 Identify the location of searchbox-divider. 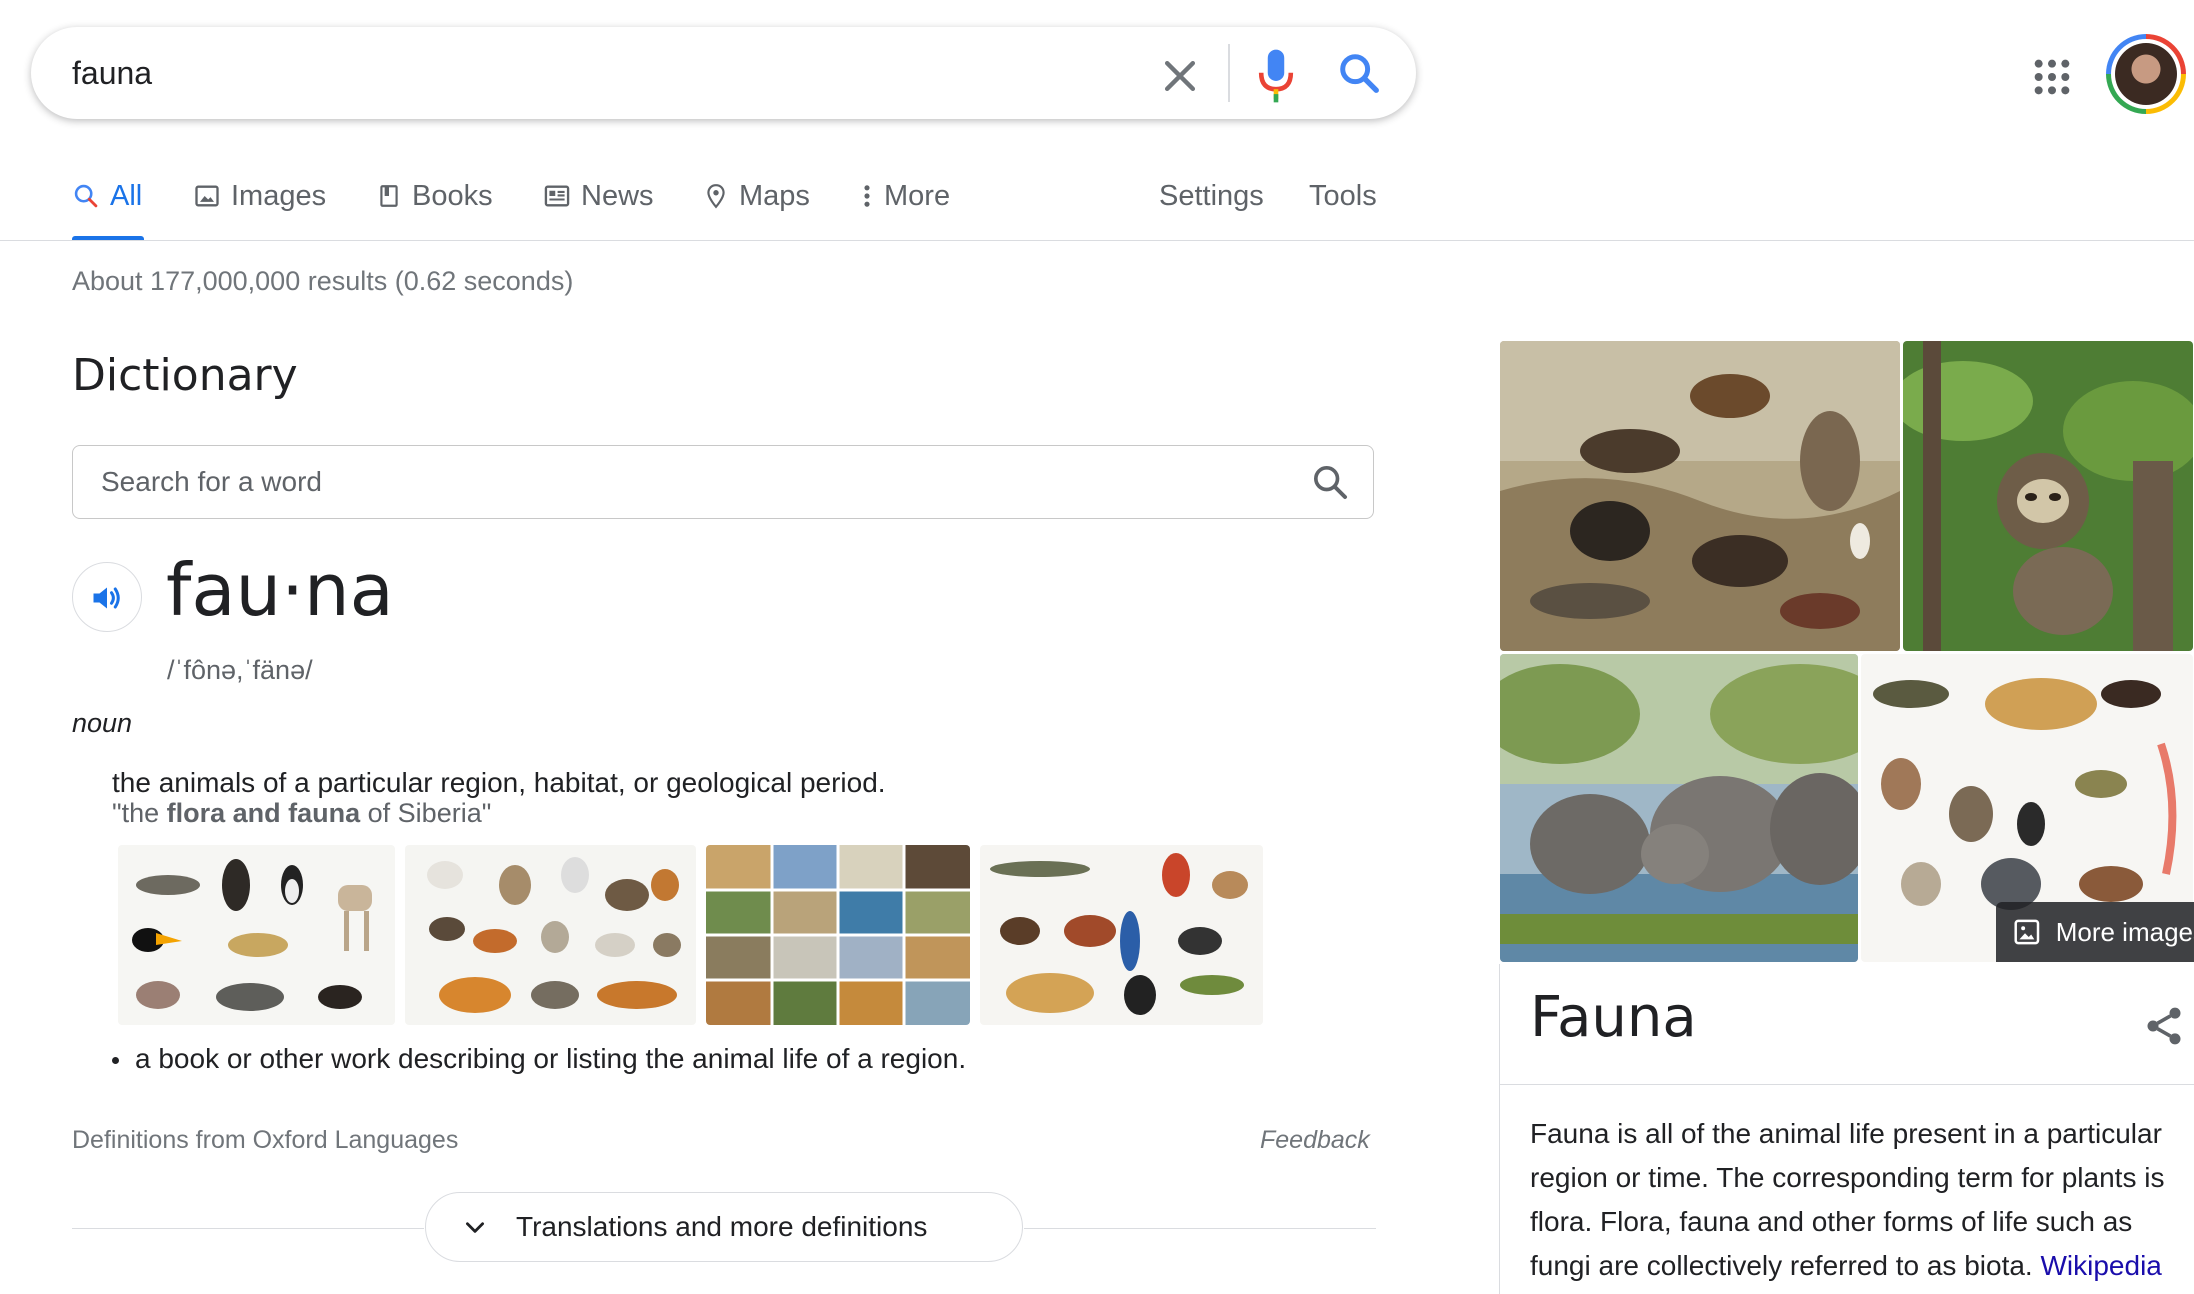
(1229, 73).